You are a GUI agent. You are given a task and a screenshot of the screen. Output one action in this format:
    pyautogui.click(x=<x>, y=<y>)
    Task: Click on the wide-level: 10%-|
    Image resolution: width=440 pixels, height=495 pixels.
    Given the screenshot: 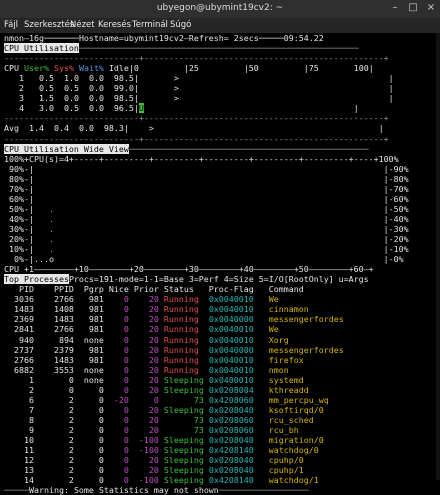 What is the action you would take?
    pyautogui.click(x=19, y=249)
    